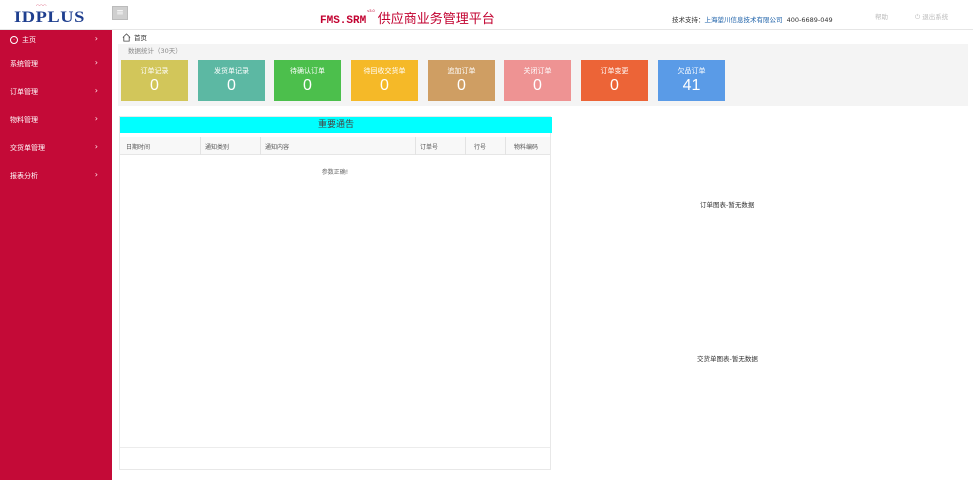 Image resolution: width=973 pixels, height=480 pixels. I want to click on sidebar-item-home: · 主页 ›, so click(56, 40).